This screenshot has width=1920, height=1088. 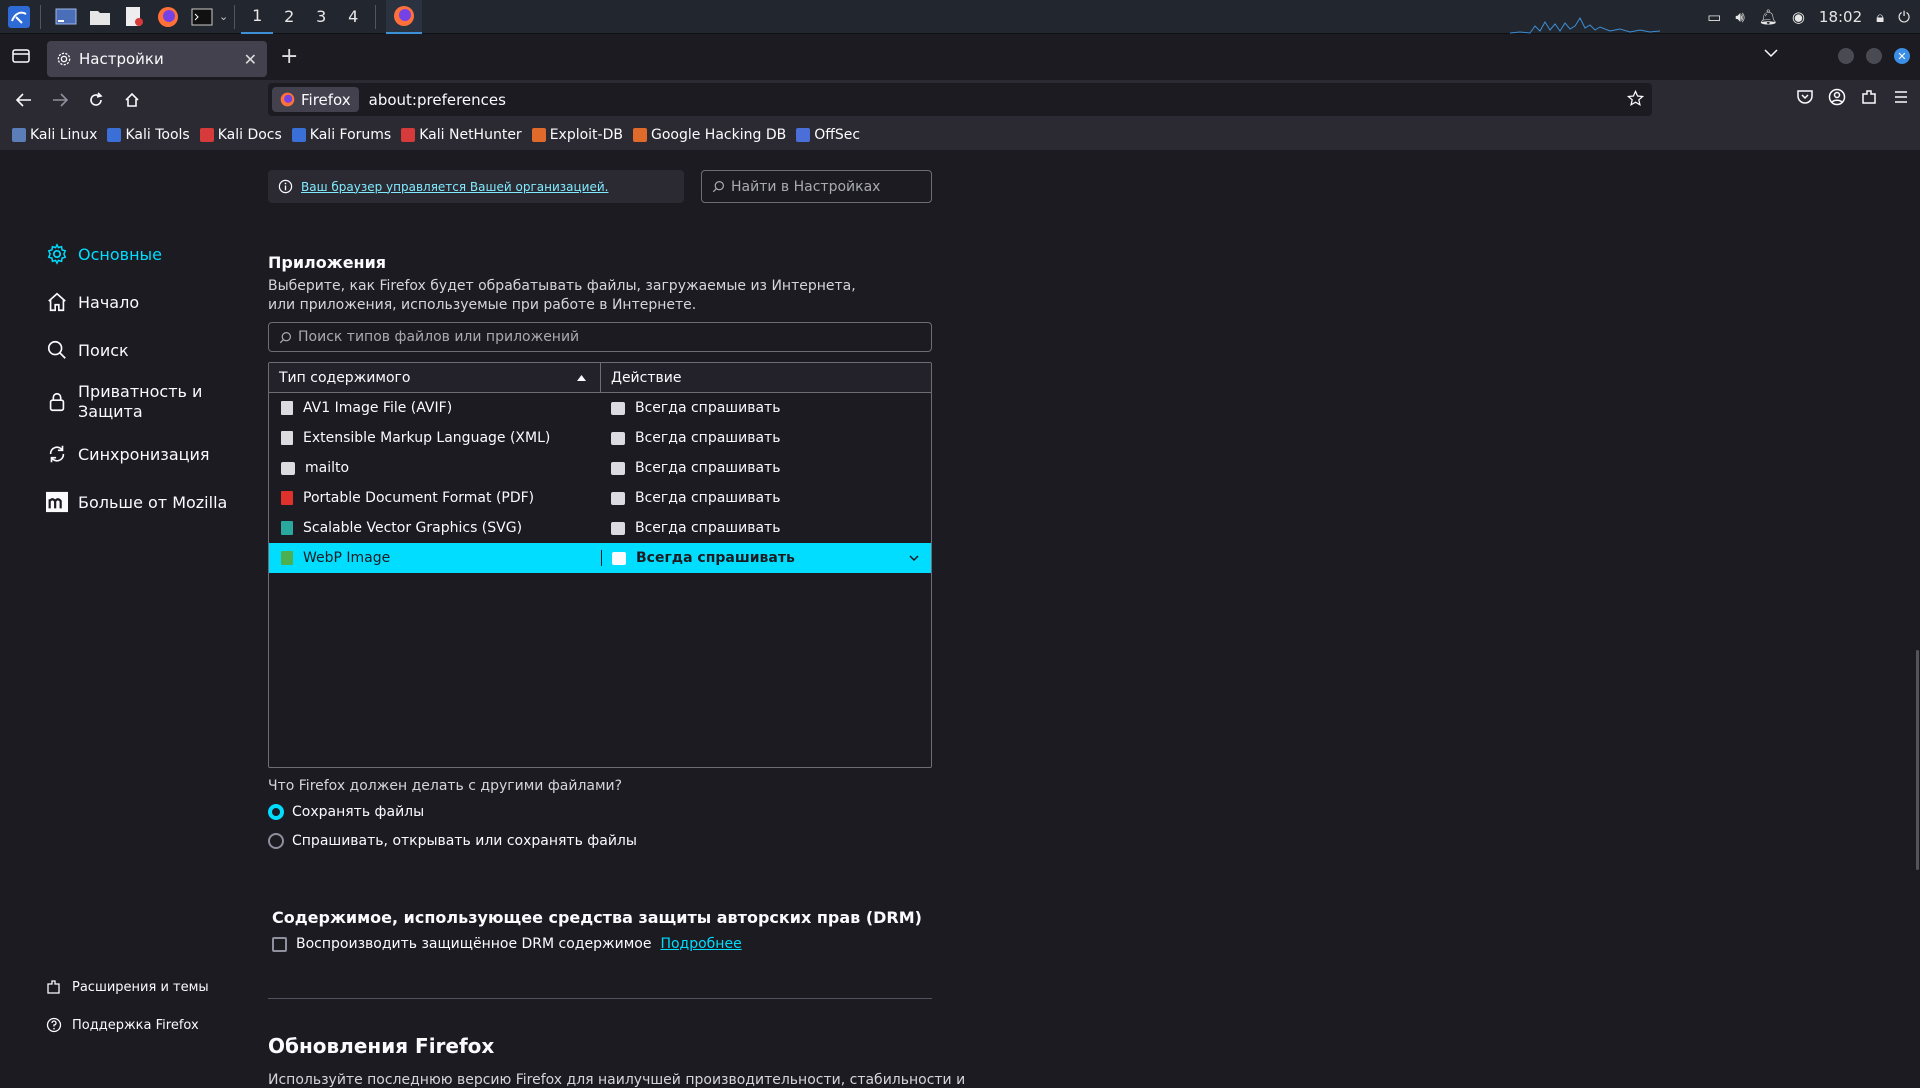 I want to click on radio-indicator-checked, so click(x=276, y=812).